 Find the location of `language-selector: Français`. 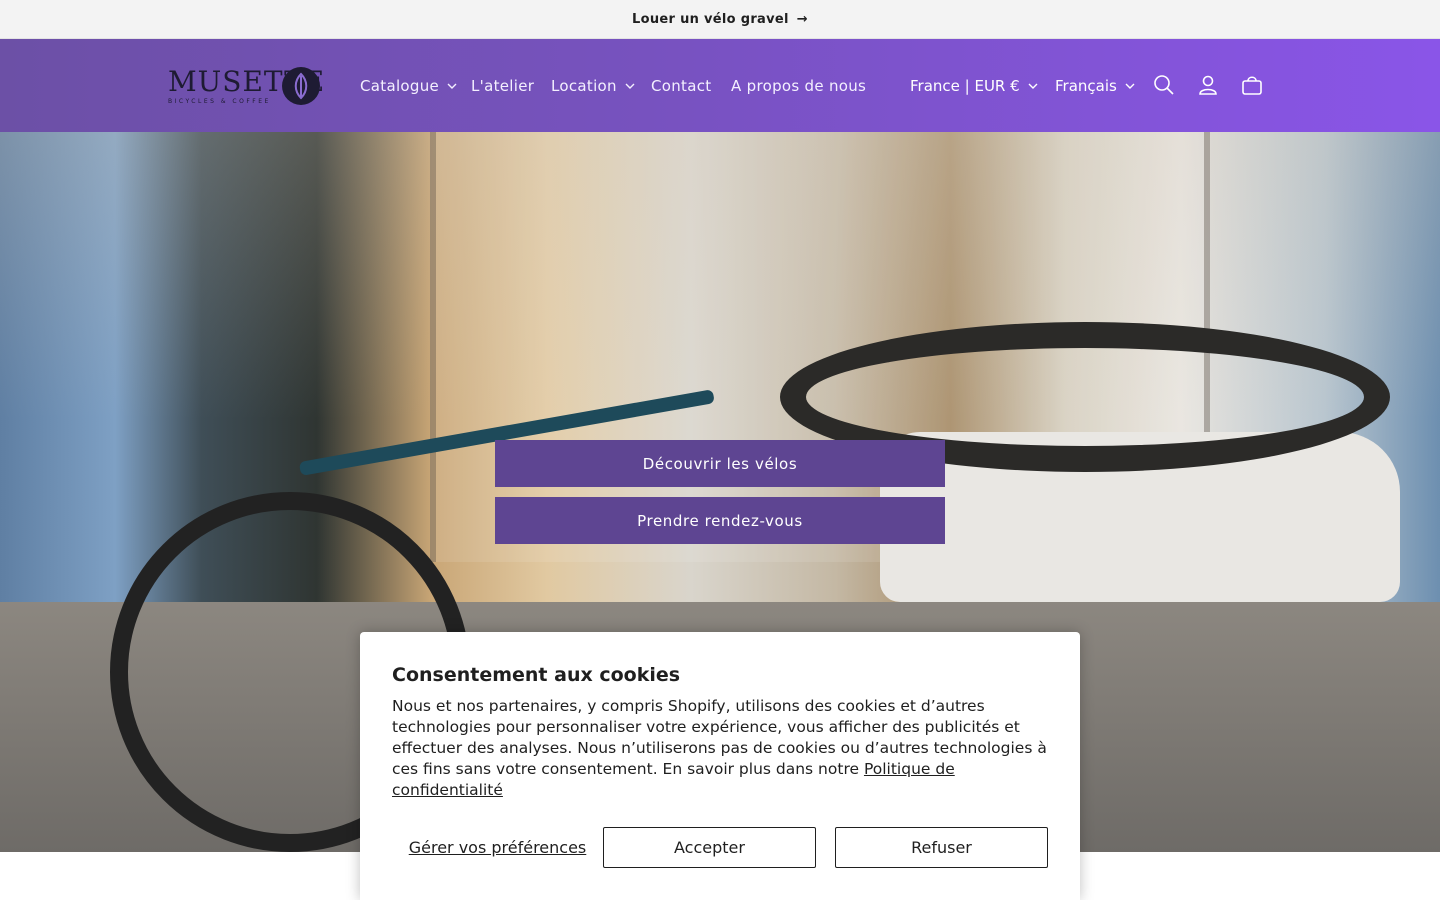

language-selector: Français is located at coordinates (1095, 85).